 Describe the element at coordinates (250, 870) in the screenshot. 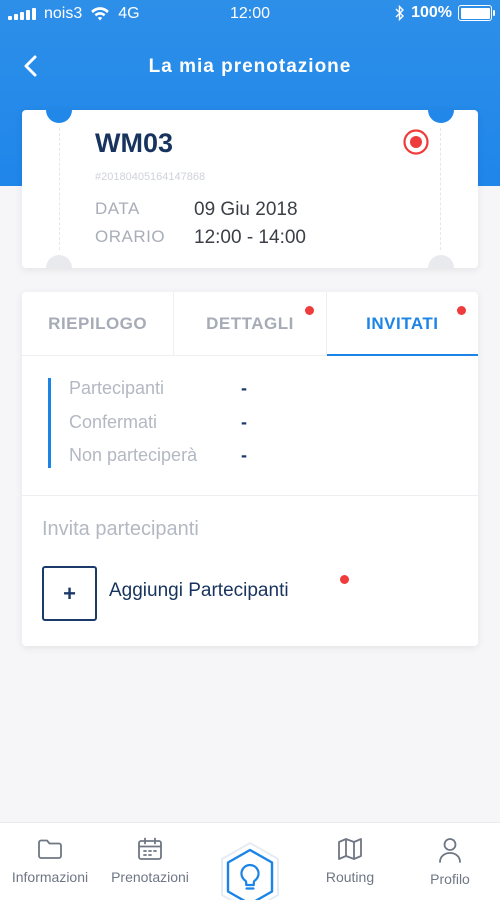

I see `lightbulb-icon` at that location.